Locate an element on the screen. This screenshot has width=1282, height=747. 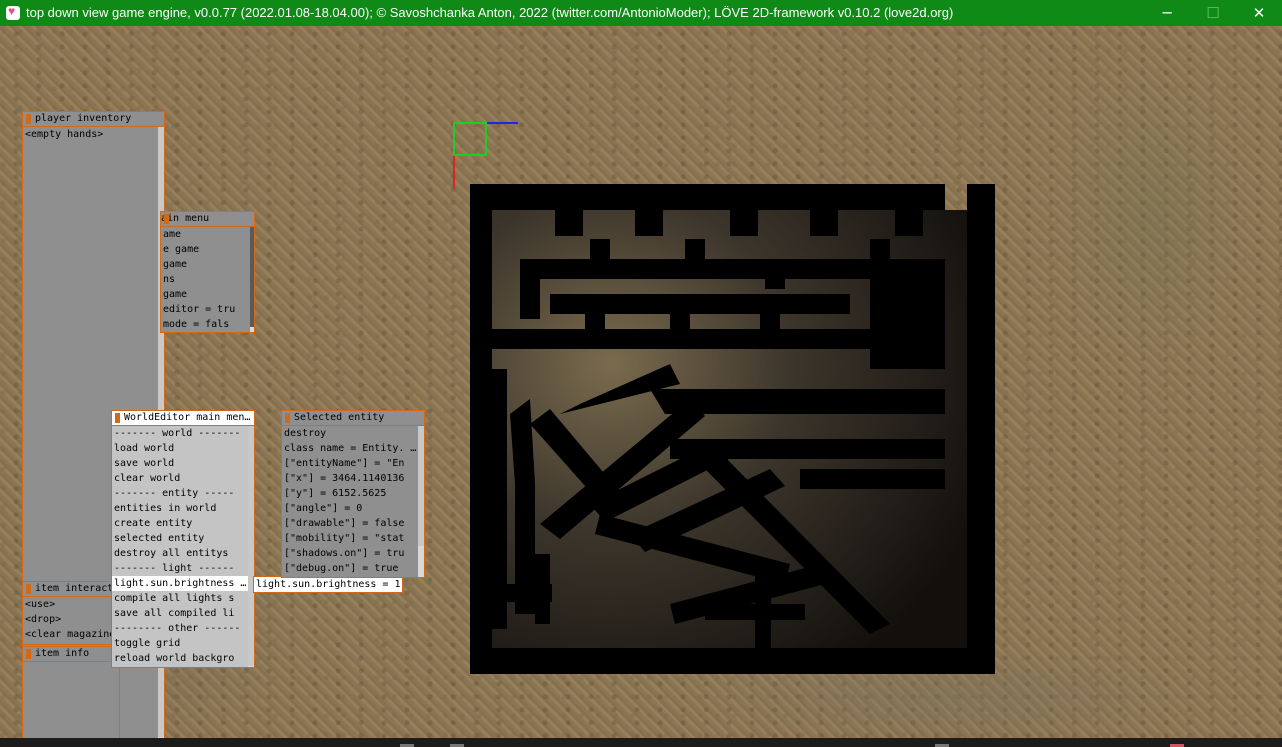
compile-all-lights-item: compile all lights s is located at coordinates (183, 598).